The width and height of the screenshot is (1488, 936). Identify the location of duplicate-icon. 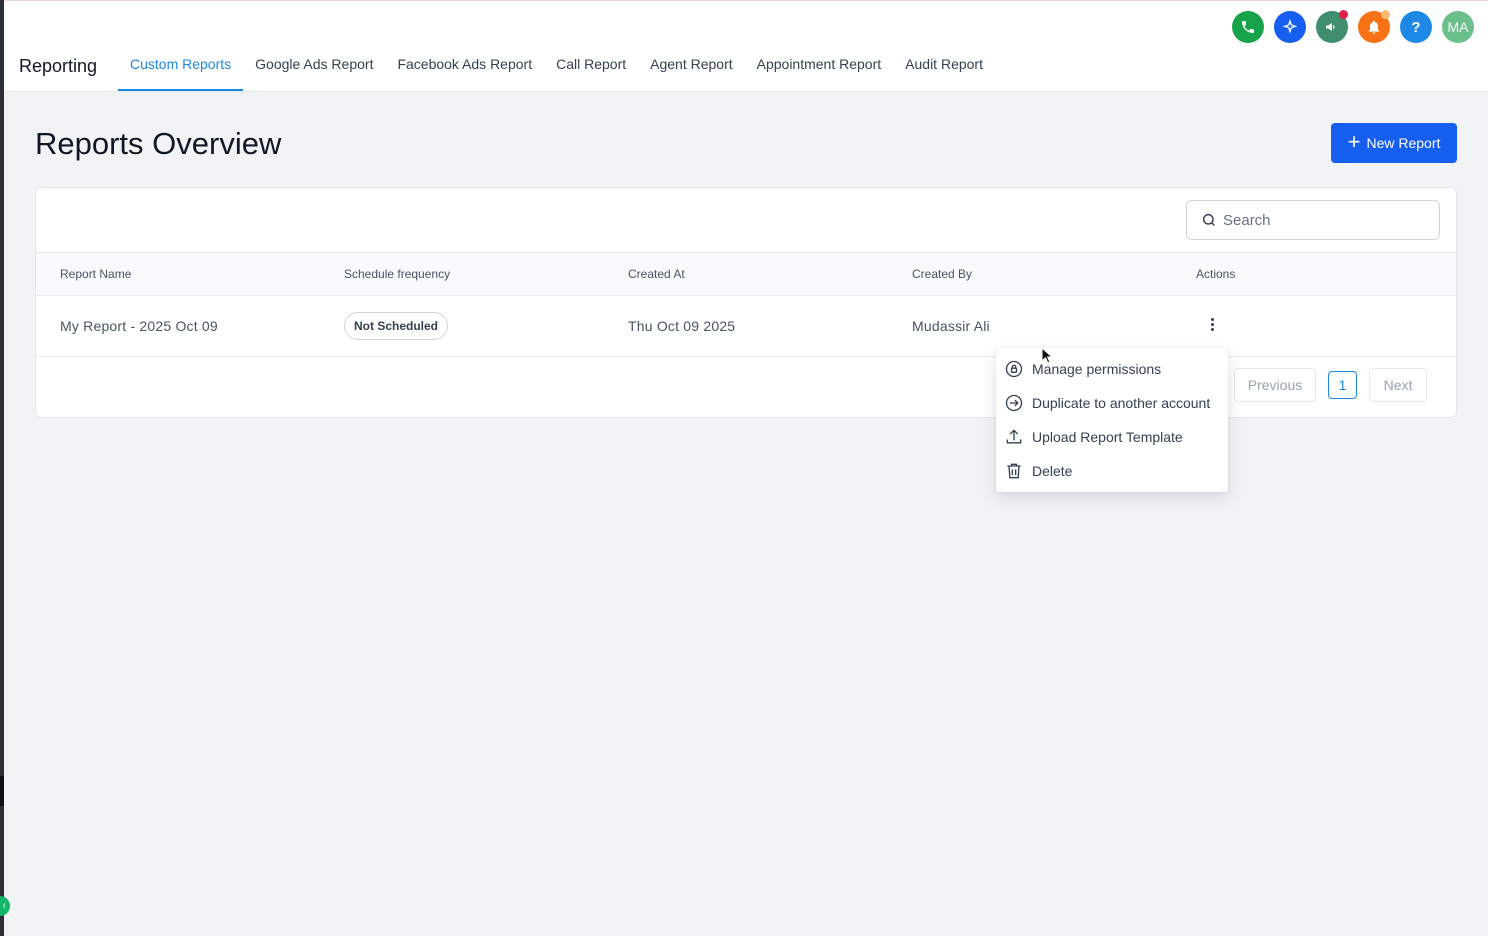
(1014, 403).